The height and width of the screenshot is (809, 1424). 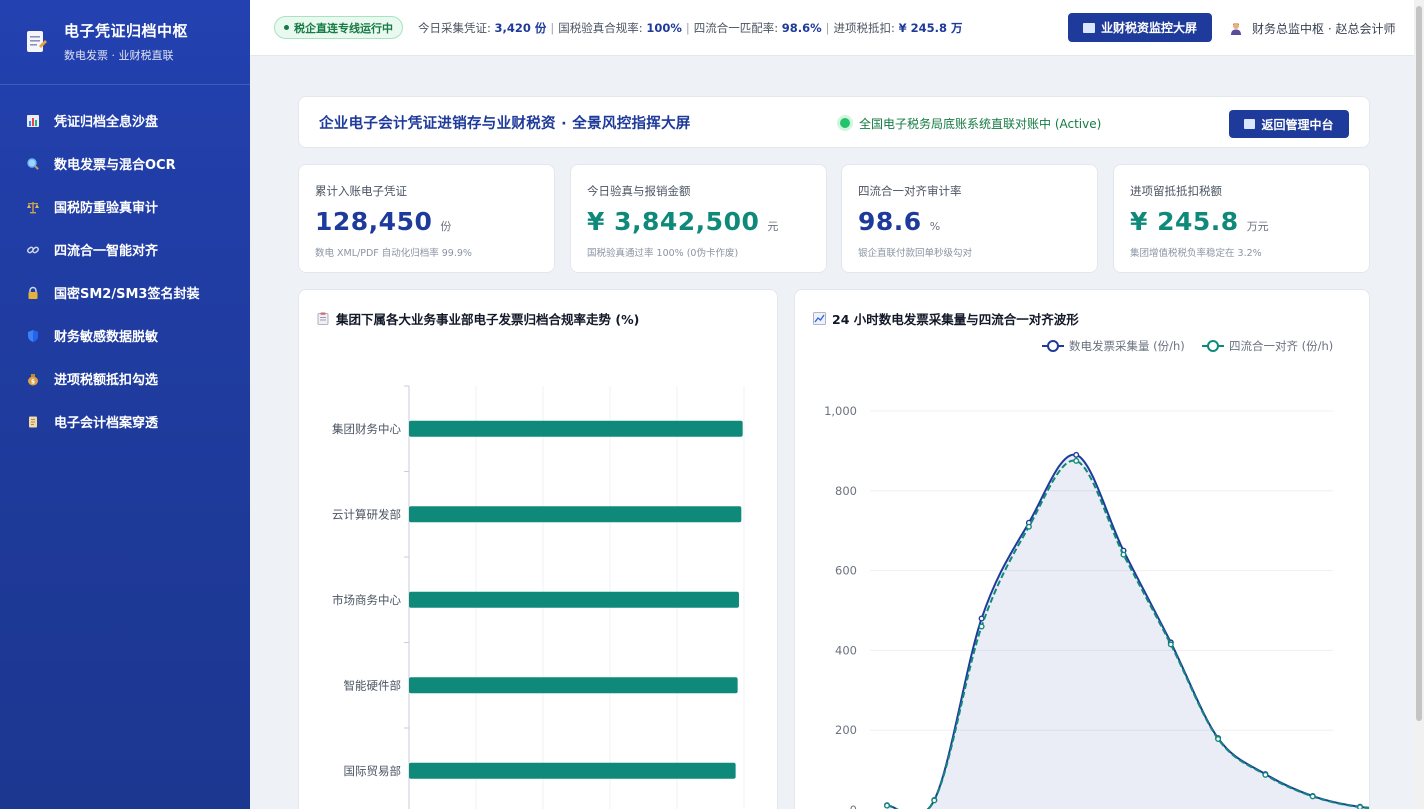 I want to click on category-label: 市场商务中心, so click(x=366, y=600).